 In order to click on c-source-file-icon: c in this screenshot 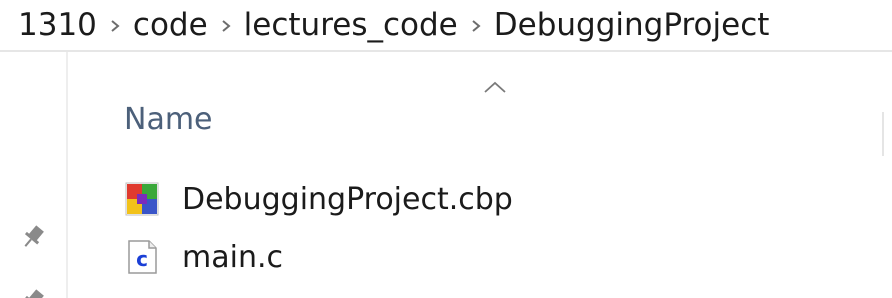, I will do `click(142, 257)`.